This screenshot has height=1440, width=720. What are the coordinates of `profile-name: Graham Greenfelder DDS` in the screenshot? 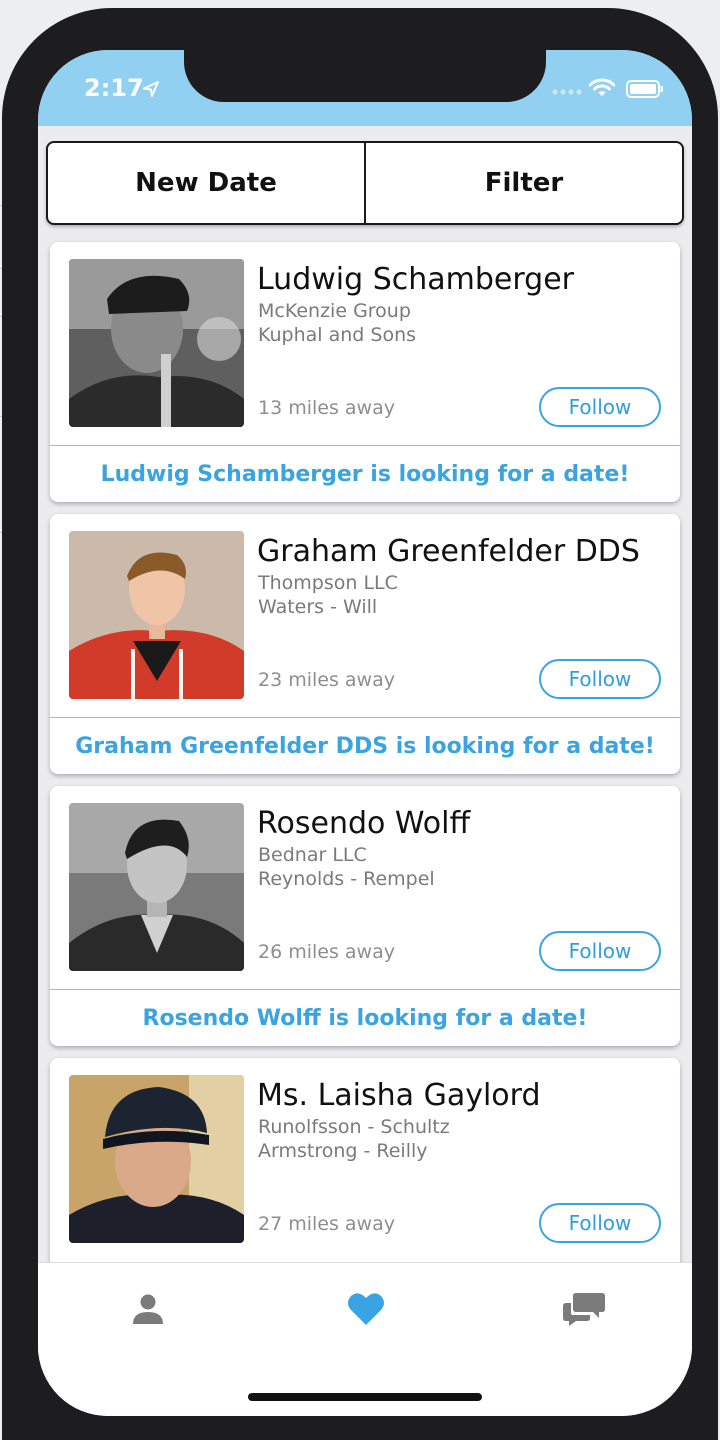 It's located at (448, 551).